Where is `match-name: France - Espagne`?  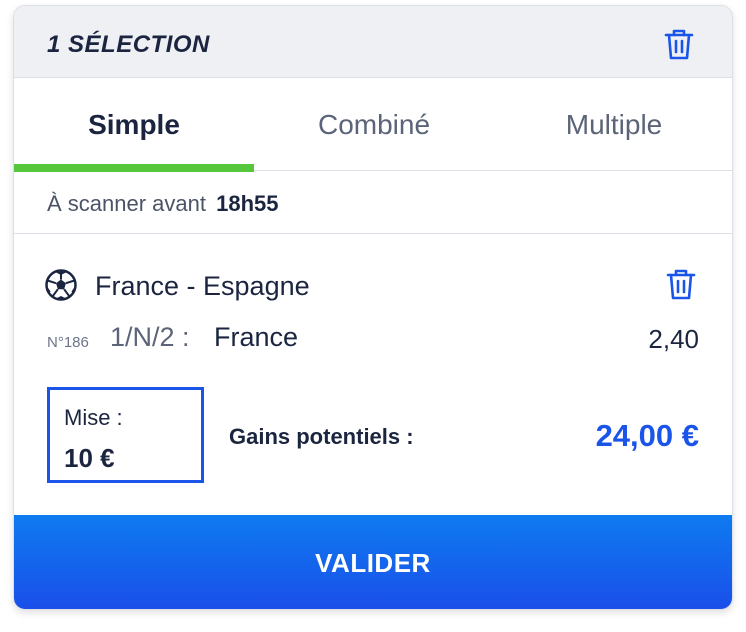 match-name: France - Espagne is located at coordinates (202, 286).